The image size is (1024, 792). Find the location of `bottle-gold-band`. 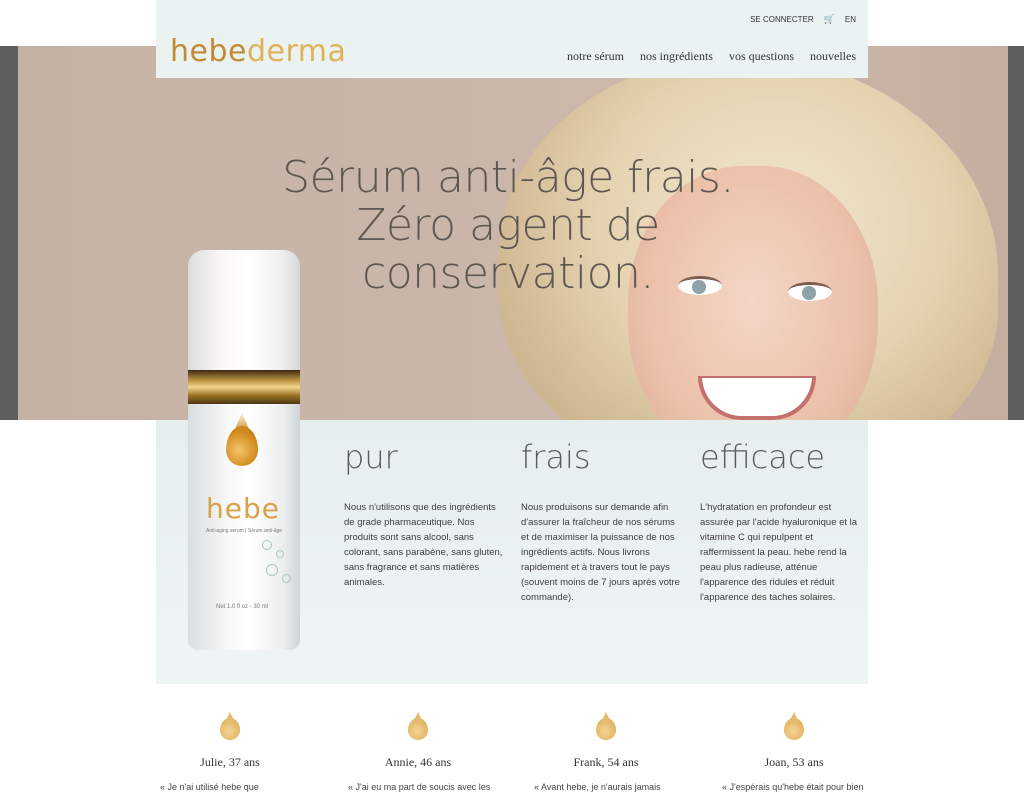

bottle-gold-band is located at coordinates (244, 387).